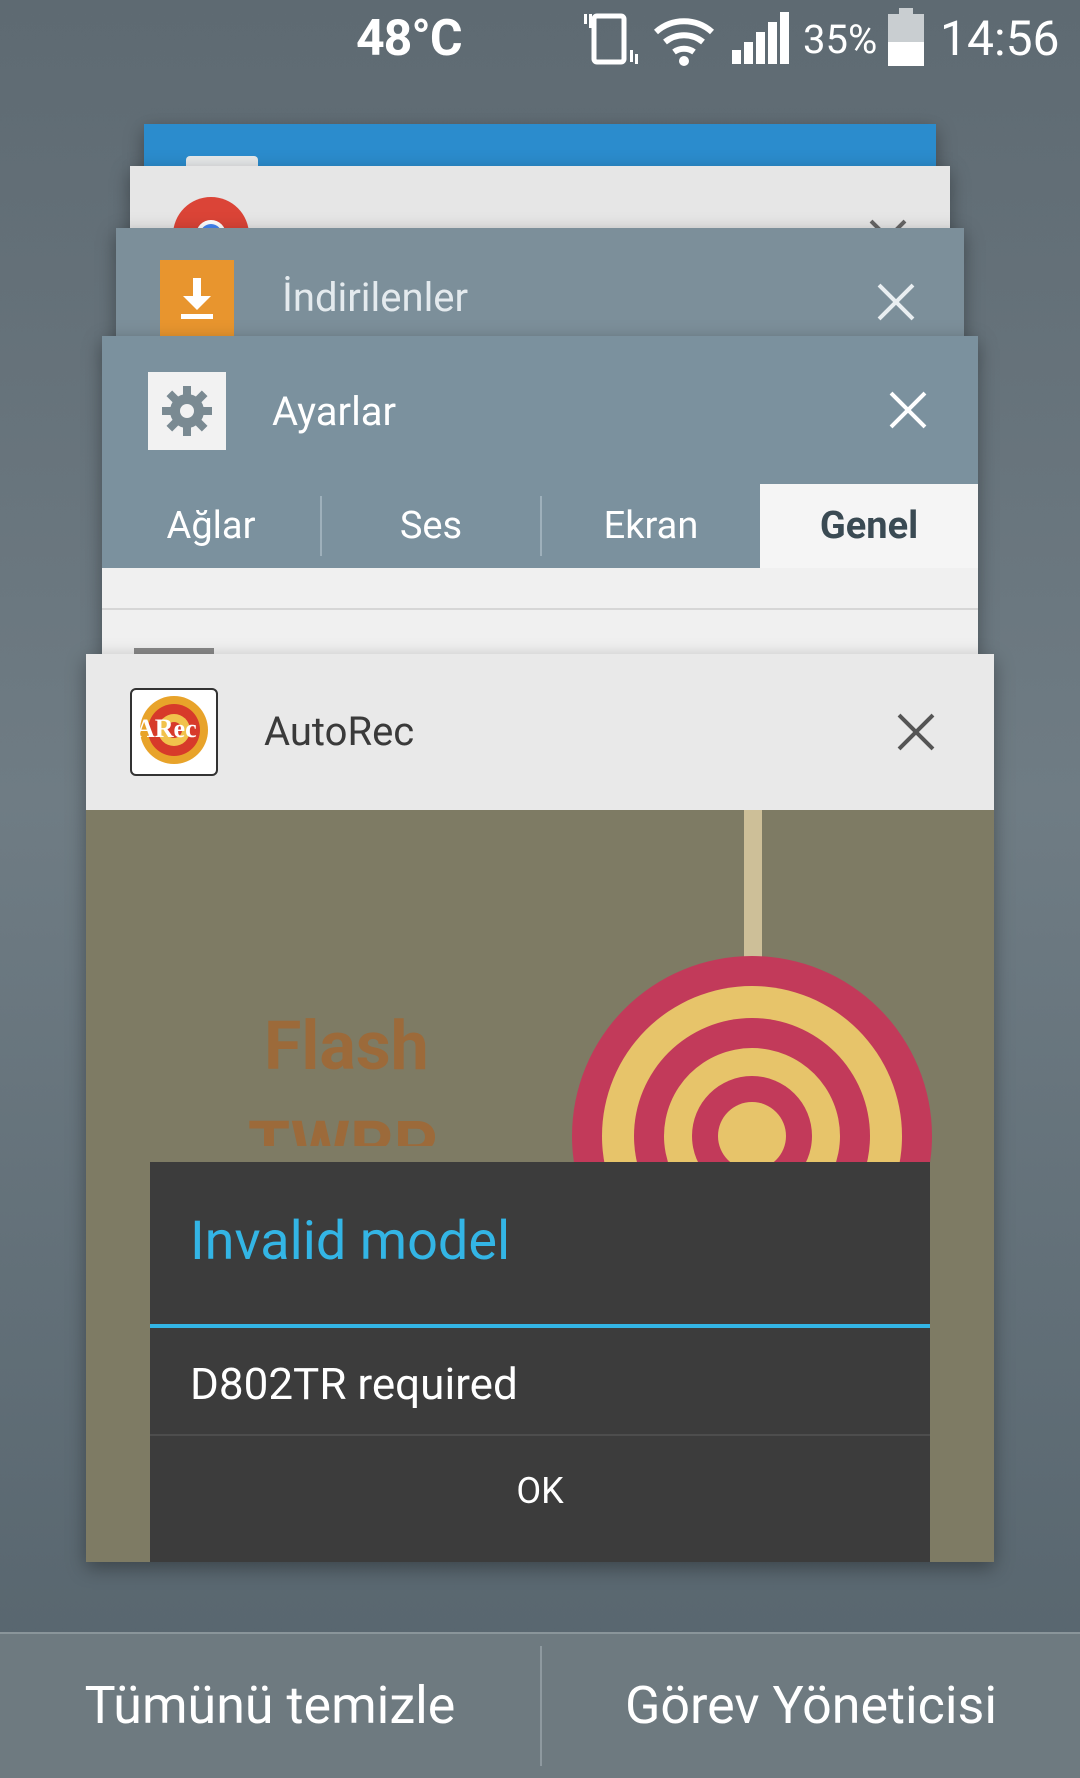 The width and height of the screenshot is (1080, 1778). Describe the element at coordinates (350, 1241) in the screenshot. I see `dialog-title: Invalid model` at that location.